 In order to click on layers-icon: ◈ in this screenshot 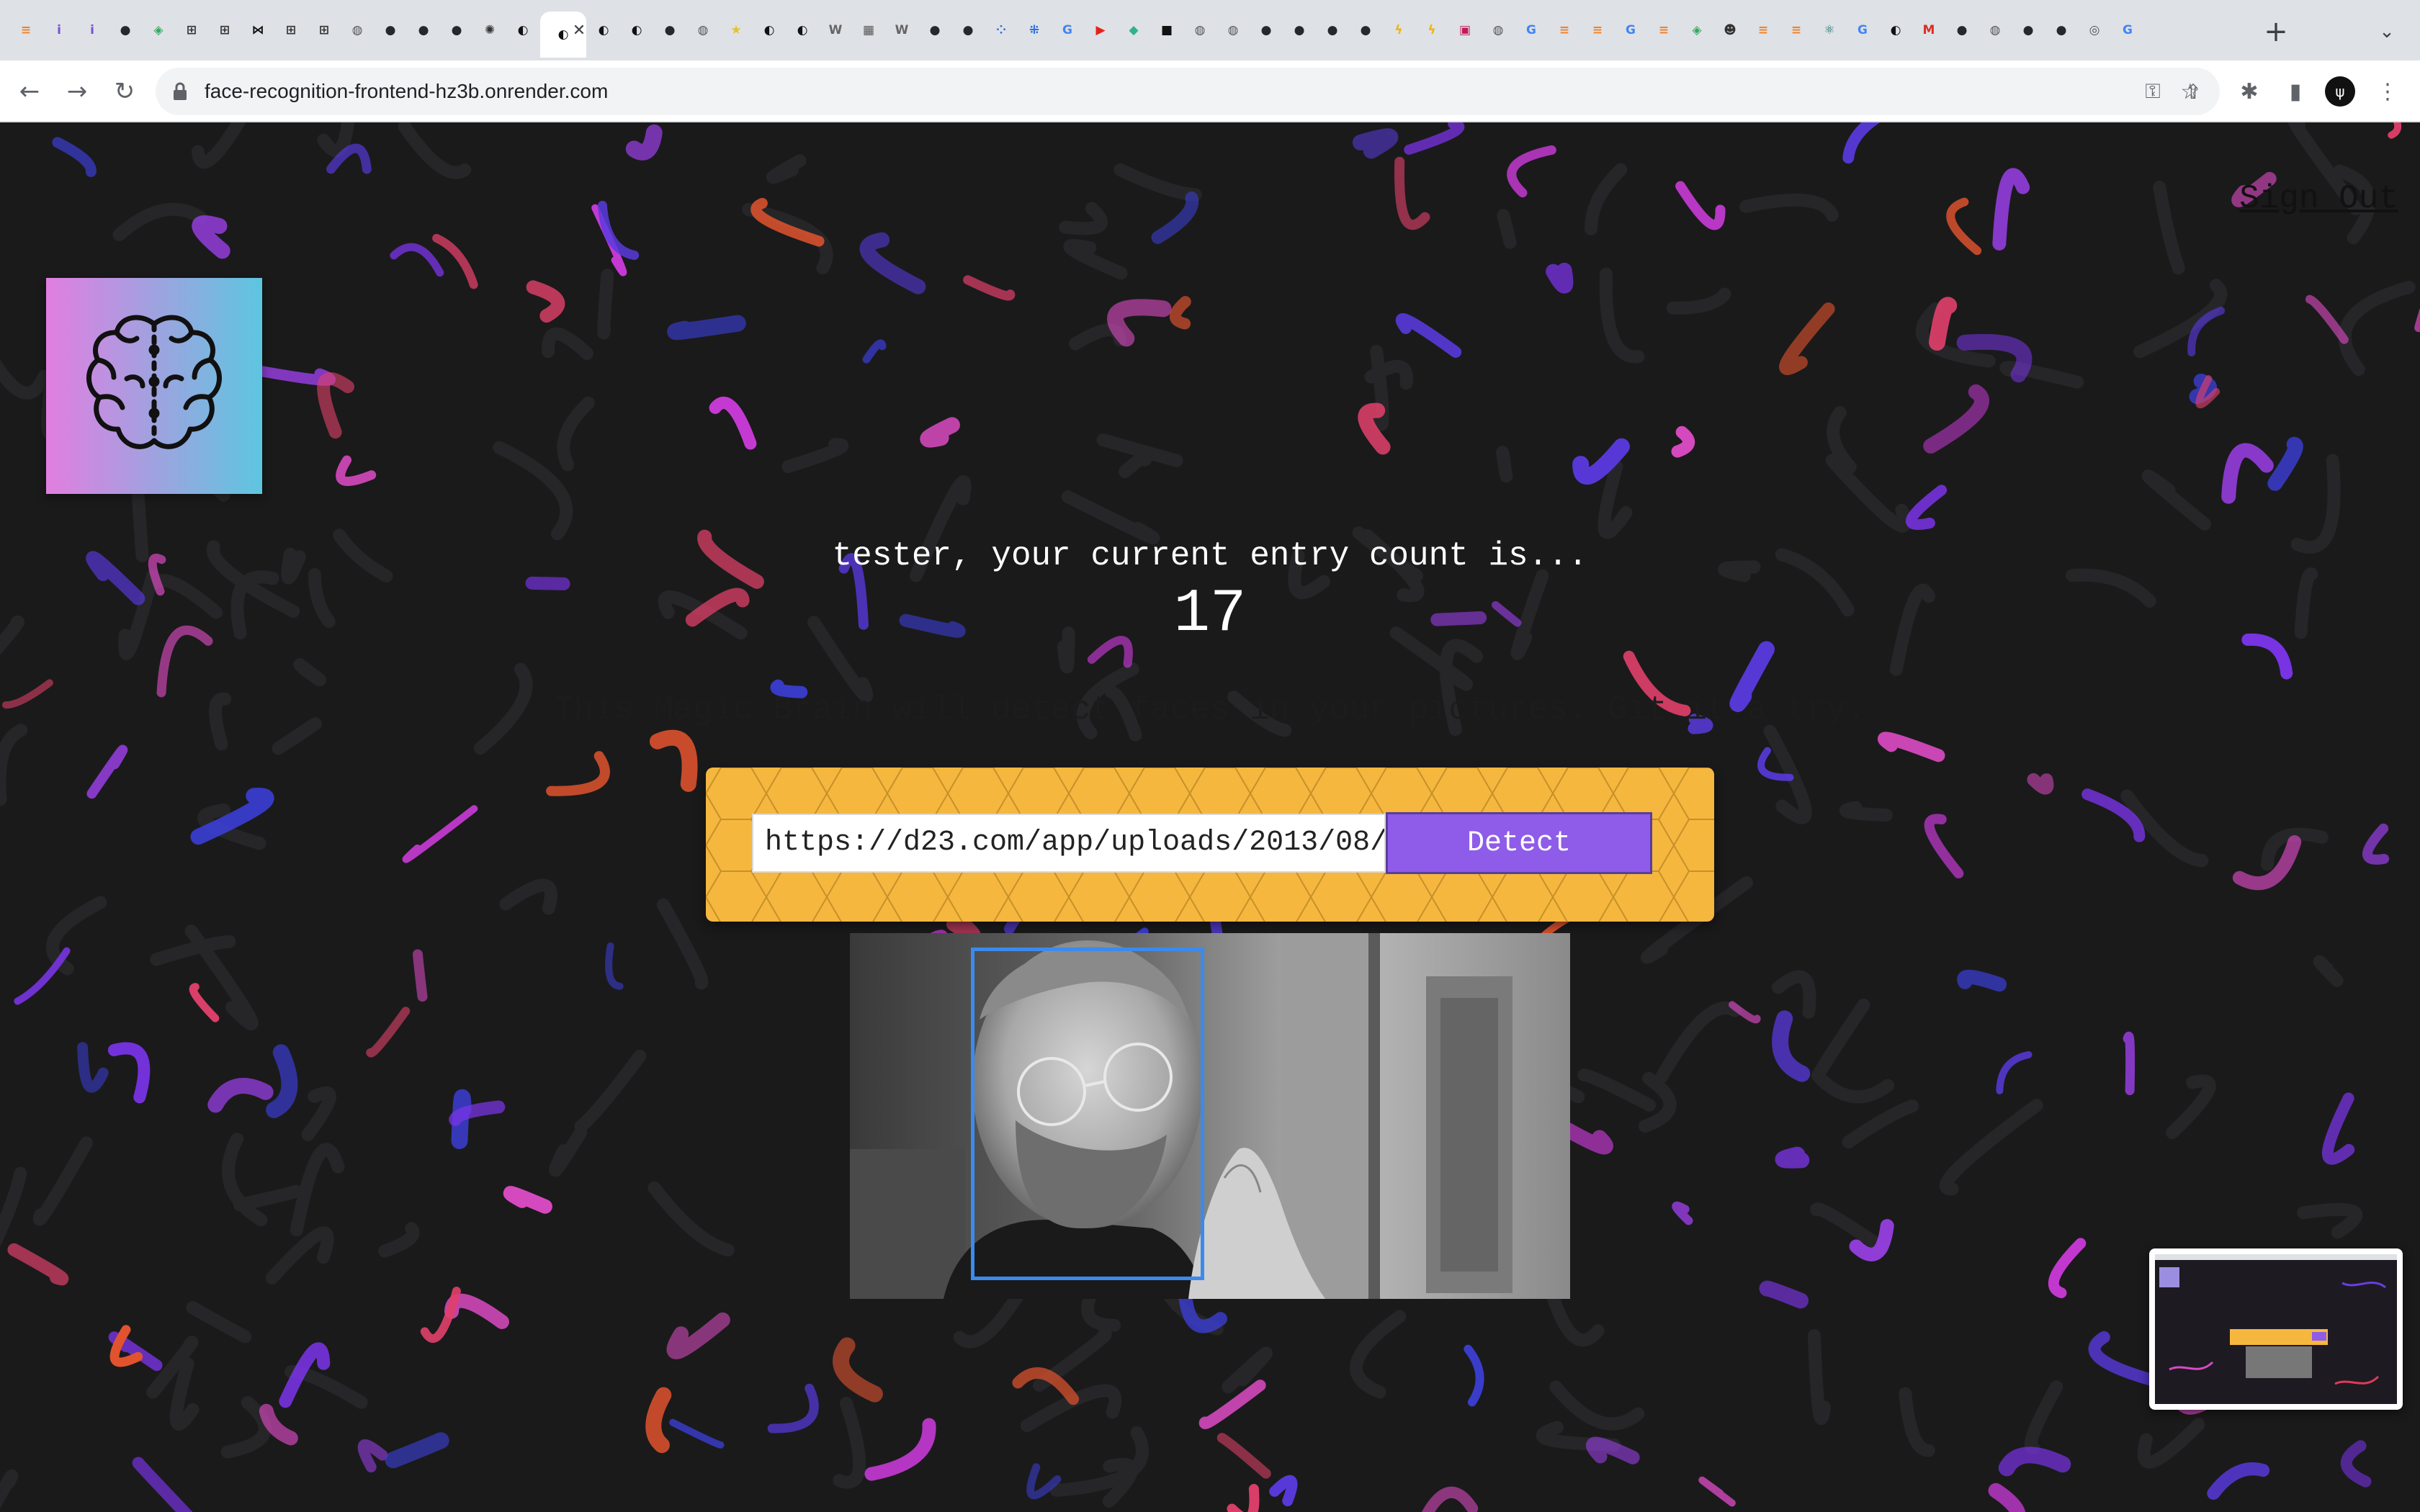, I will do `click(1697, 29)`.